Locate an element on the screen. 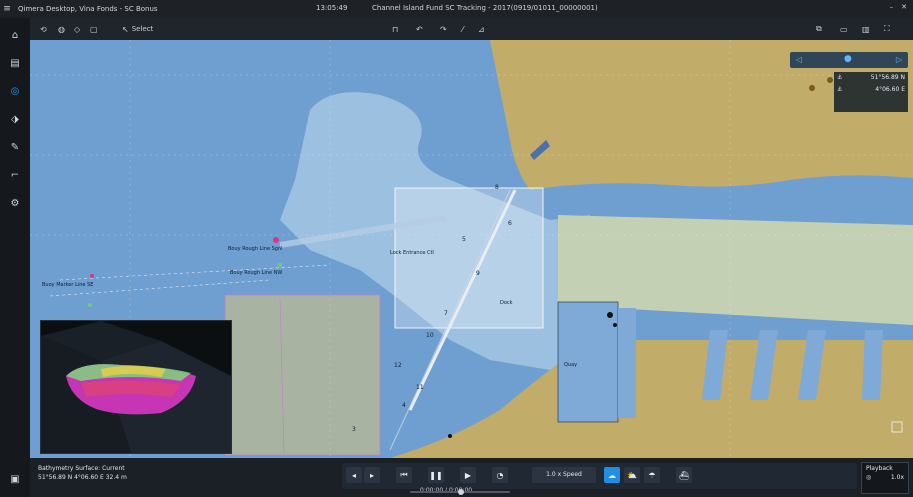 This screenshot has height=497, width=913. playback-panel-icon: ◎ is located at coordinates (868, 477).